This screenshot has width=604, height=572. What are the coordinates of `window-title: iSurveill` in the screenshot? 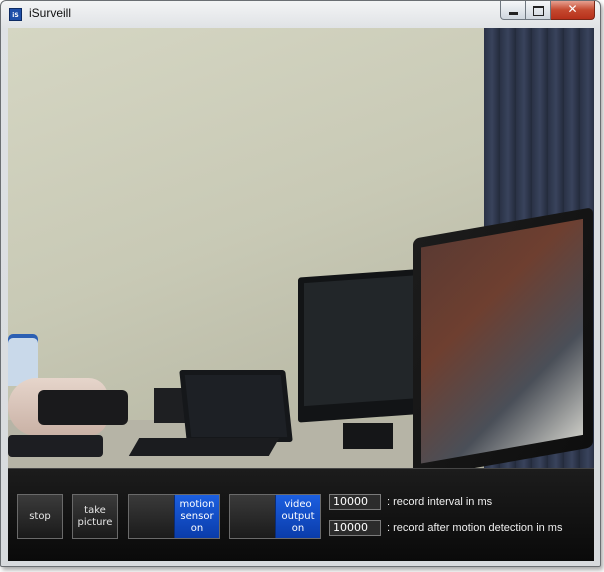 It's located at (50, 13).